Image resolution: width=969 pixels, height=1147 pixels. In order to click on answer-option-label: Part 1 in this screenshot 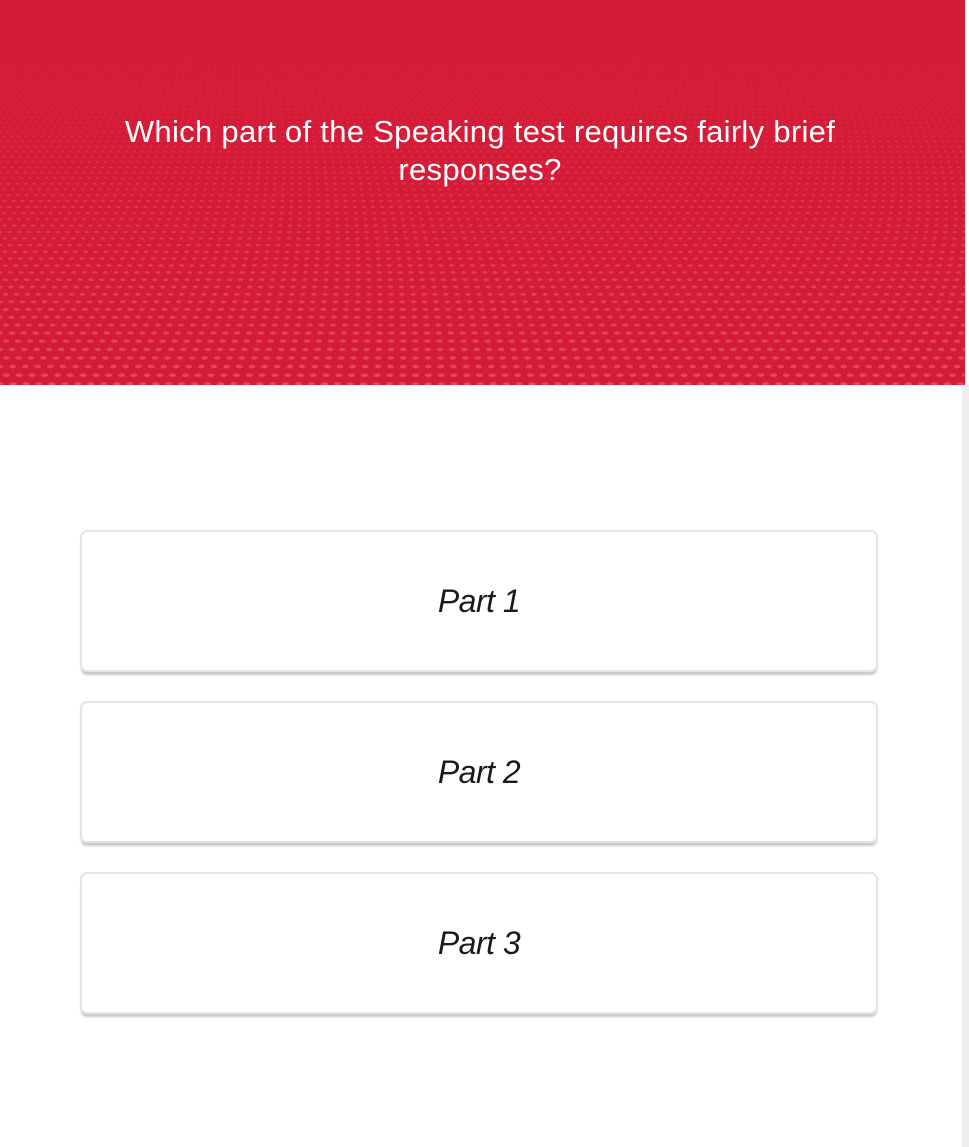, I will do `click(479, 600)`.